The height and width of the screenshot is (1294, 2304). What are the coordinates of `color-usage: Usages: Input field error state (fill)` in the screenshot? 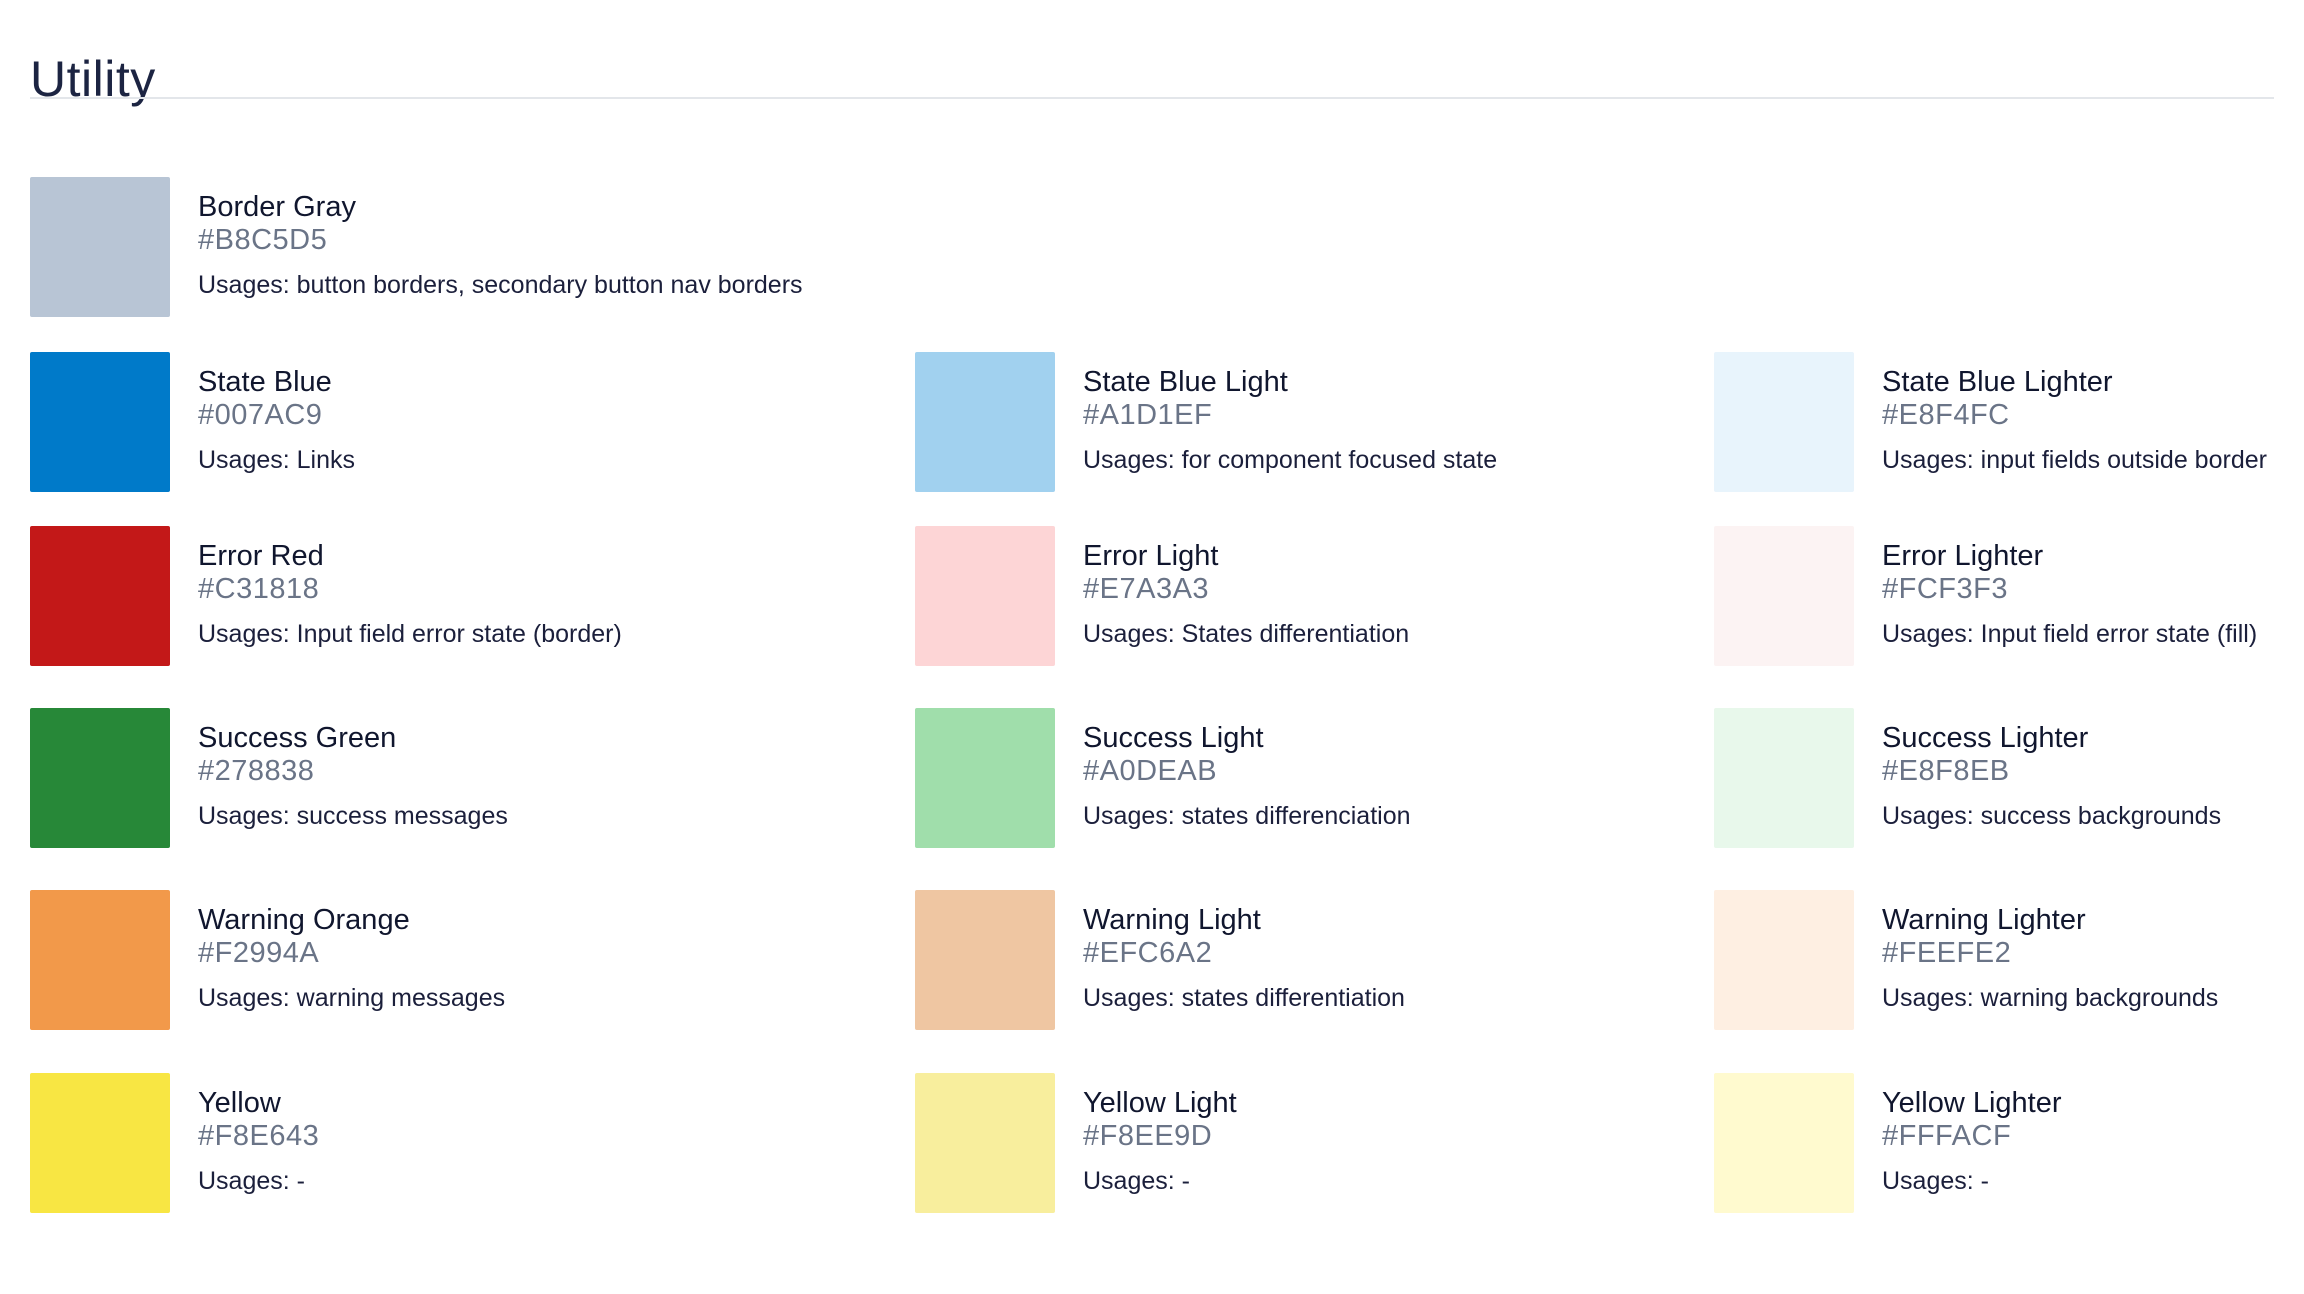 It's located at (2070, 634).